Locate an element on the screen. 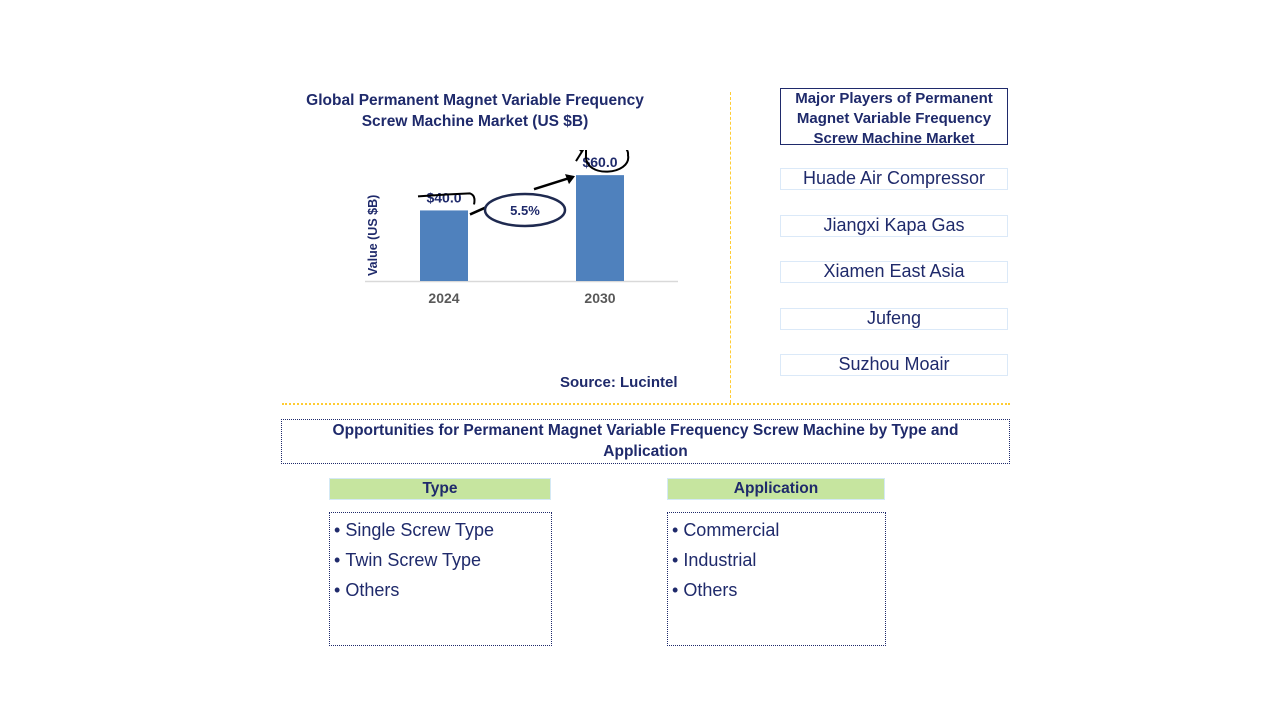 The height and width of the screenshot is (720, 1280). bar-2024 is located at coordinates (444, 245).